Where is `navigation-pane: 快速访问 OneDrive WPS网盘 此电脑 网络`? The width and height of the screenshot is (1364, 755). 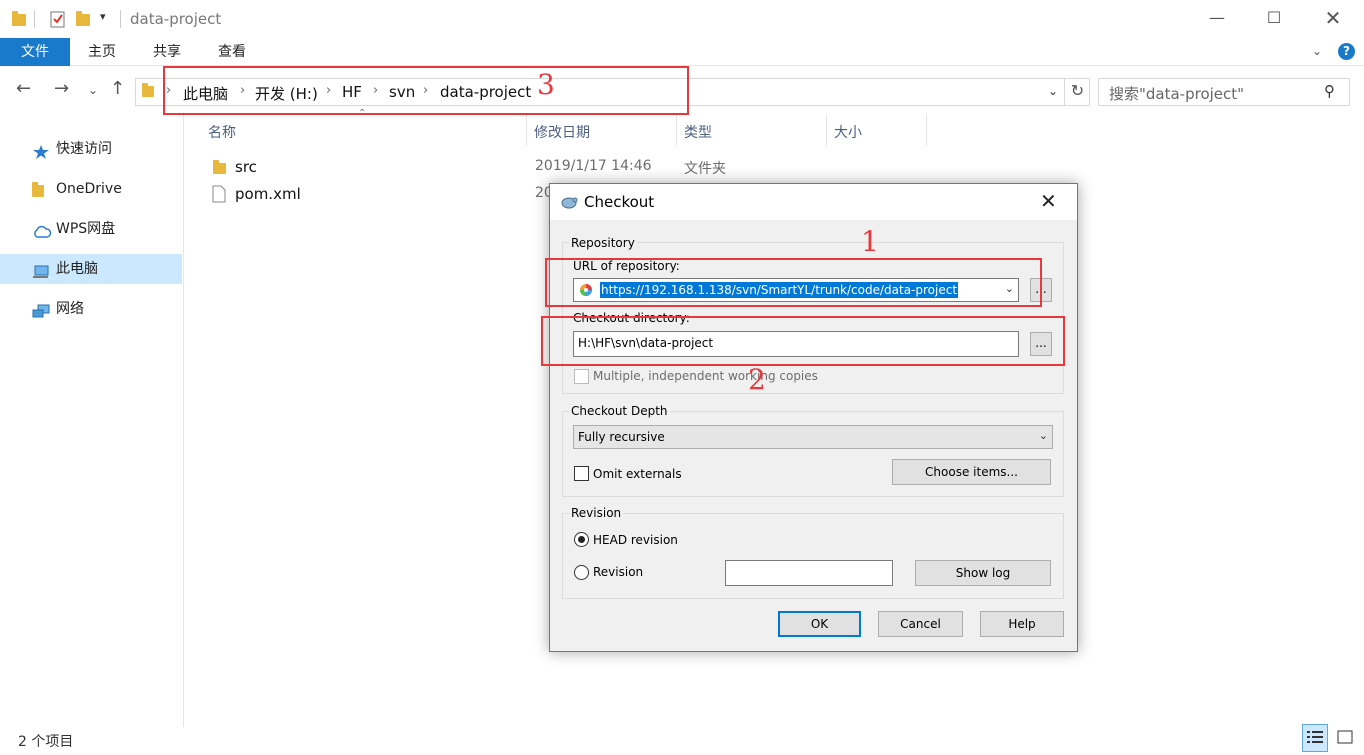
navigation-pane: 快速访问 OneDrive WPS网盘 此电脑 网络 is located at coordinates (92, 419).